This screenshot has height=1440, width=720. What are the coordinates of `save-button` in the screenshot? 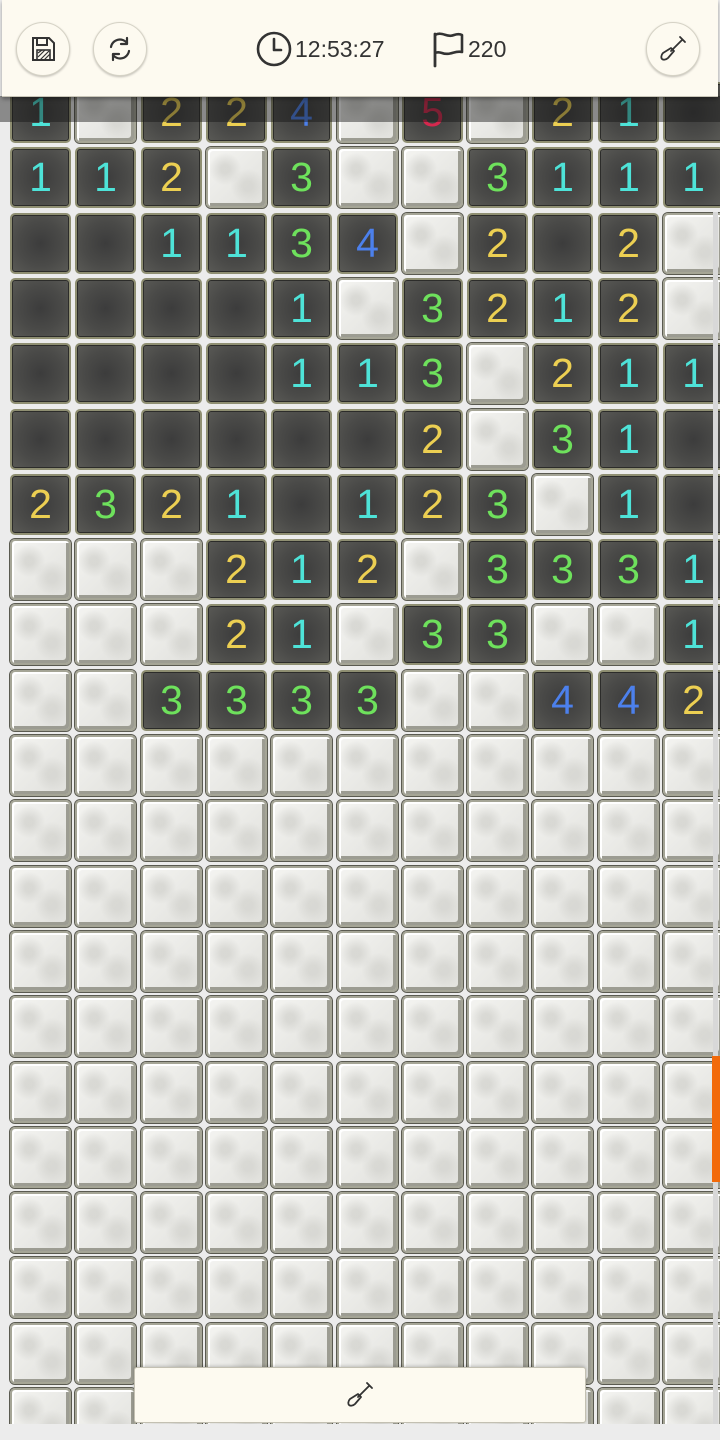 It's located at (43, 49).